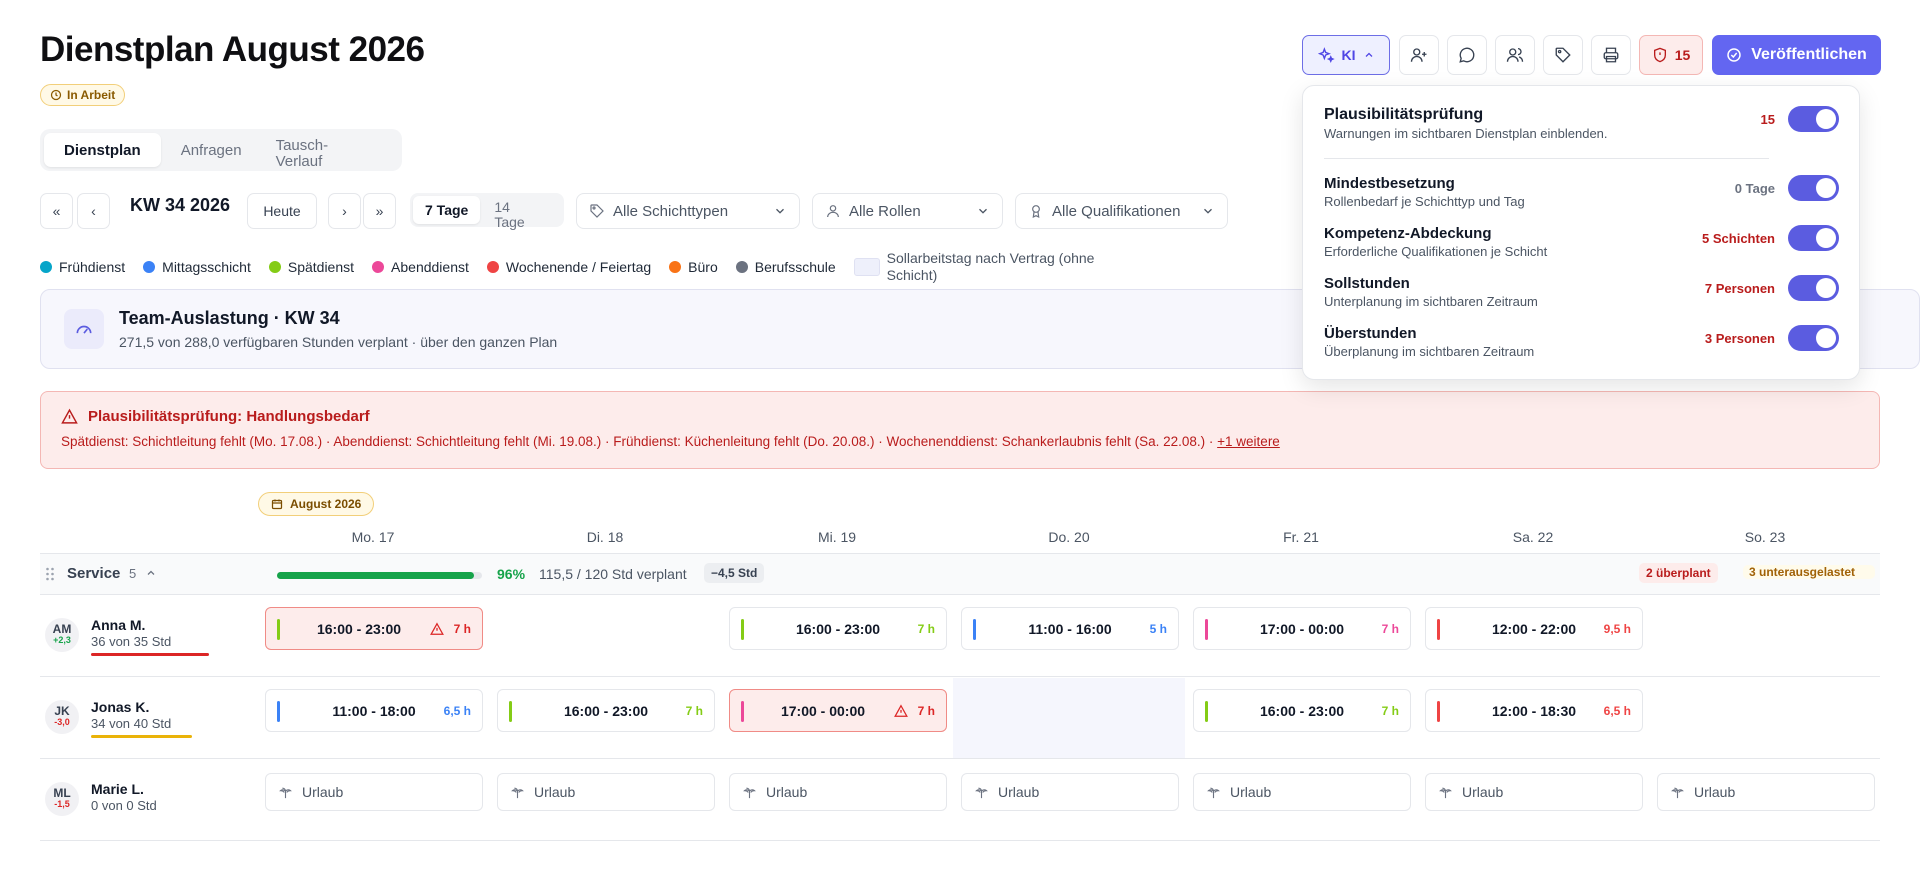 The image size is (1920, 884). I want to click on user-plus-icon, so click(1419, 55).